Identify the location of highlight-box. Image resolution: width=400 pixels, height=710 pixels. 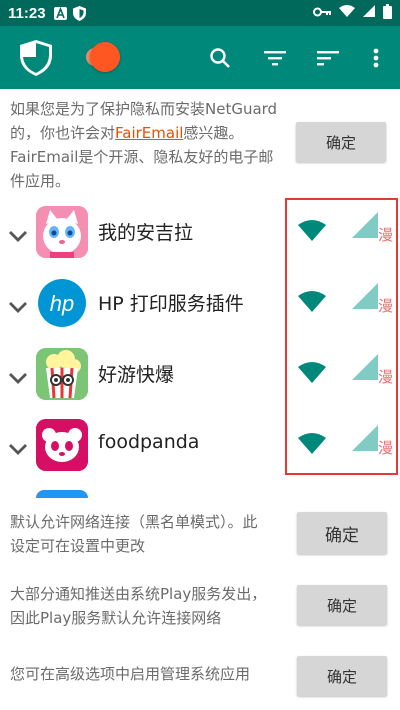
(341, 336).